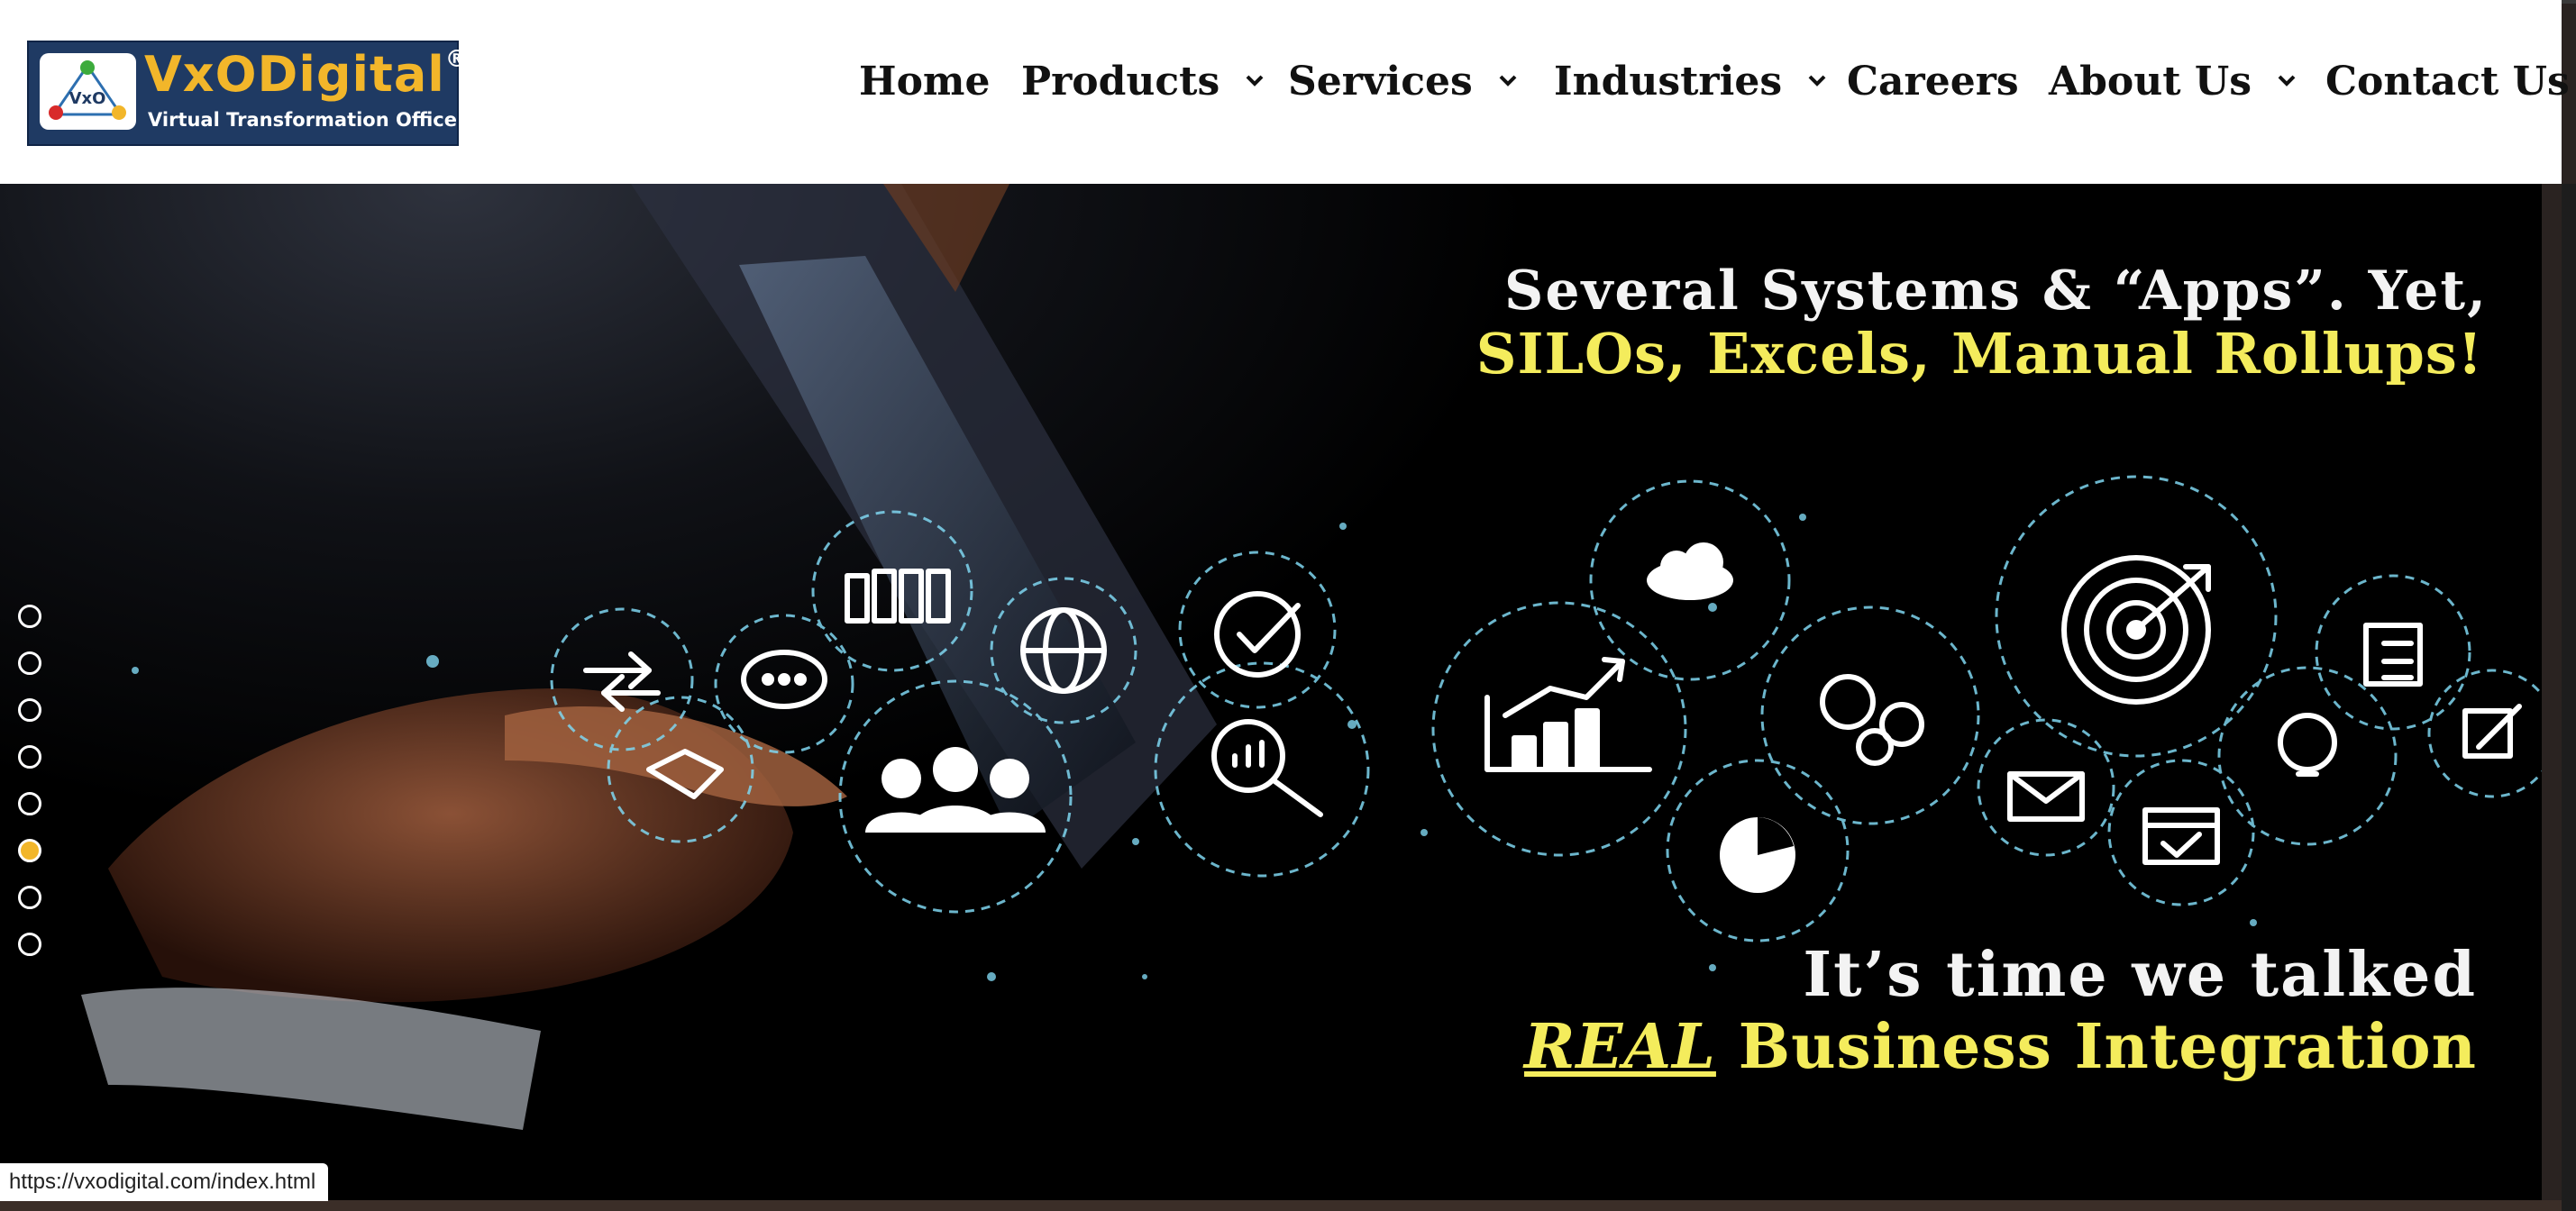 The width and height of the screenshot is (2576, 1211). What do you see at coordinates (1996, 291) in the screenshot?
I see `hero-headline-line1: Several Systems & “Apps”. Yet,` at bounding box center [1996, 291].